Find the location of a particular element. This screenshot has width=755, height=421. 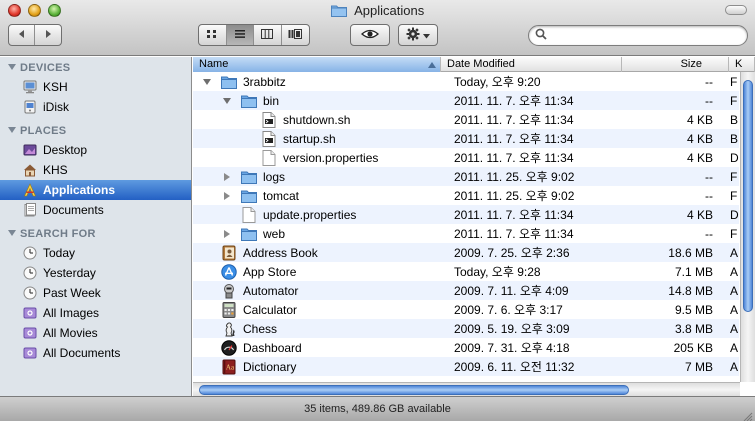

horizontal-scroll-thumb is located at coordinates (414, 390).